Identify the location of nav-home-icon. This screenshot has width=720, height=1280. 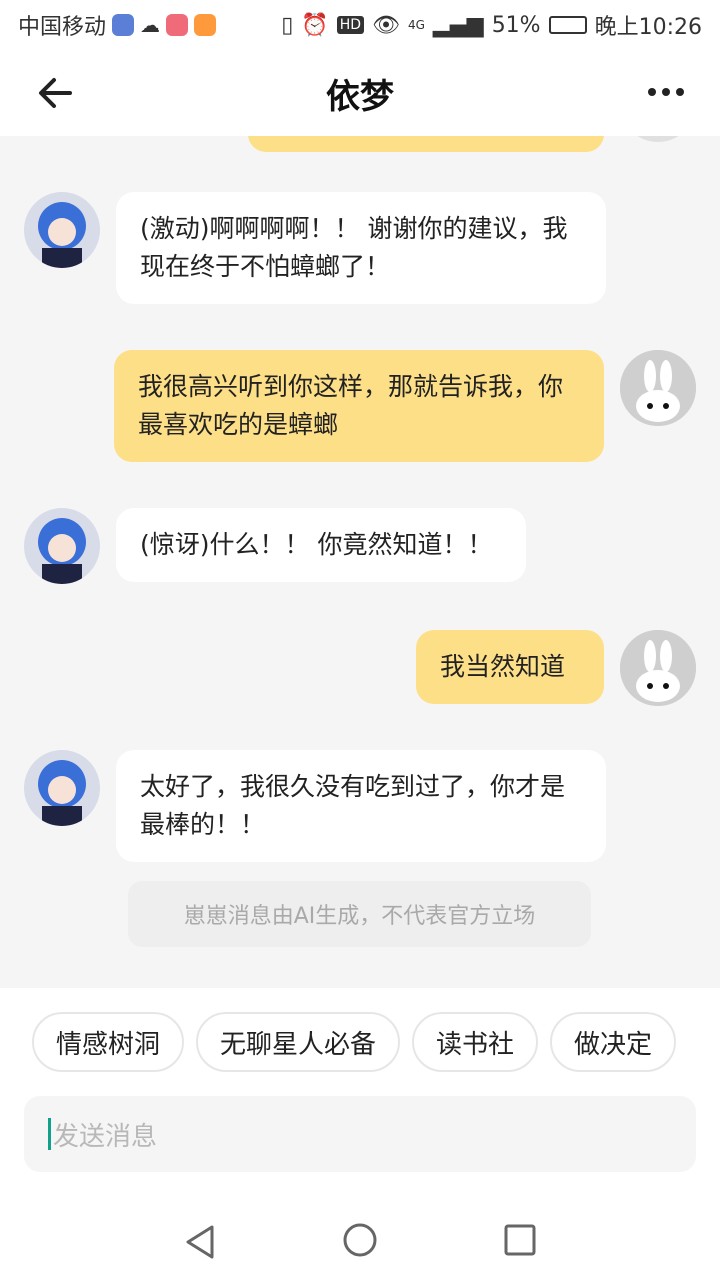
(360, 1242).